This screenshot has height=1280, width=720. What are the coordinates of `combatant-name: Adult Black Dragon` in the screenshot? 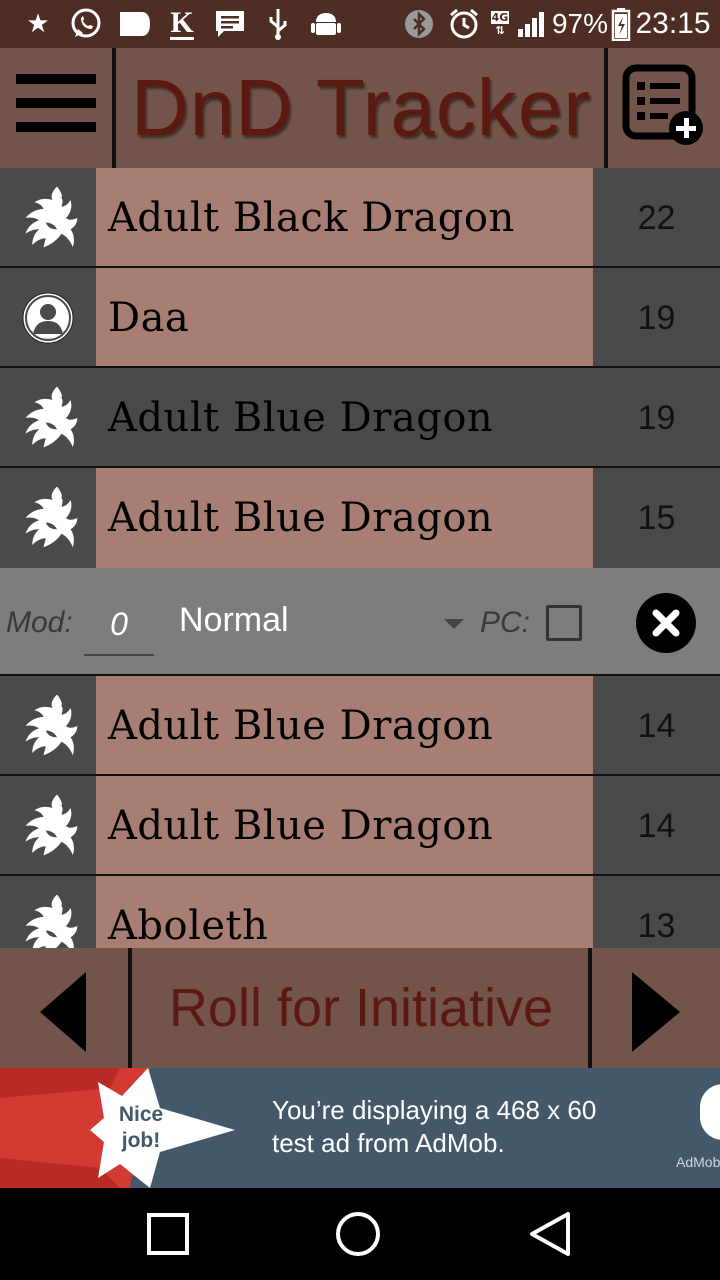 It's located at (311, 218).